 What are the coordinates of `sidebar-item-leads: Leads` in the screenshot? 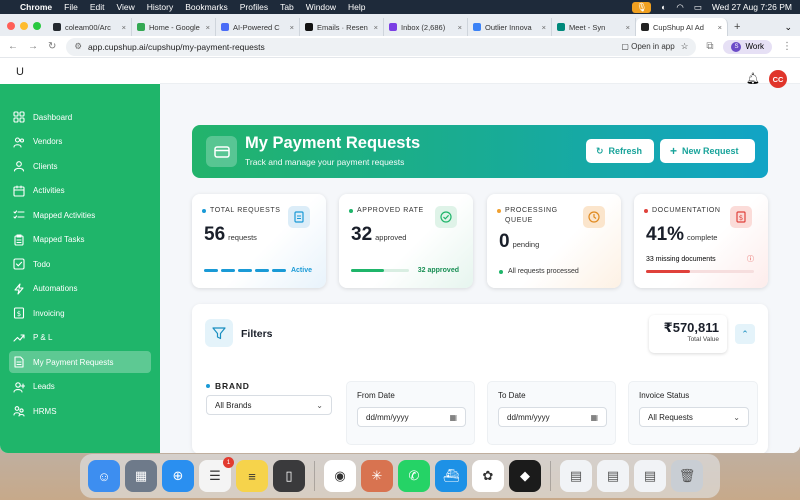 It's located at (80, 387).